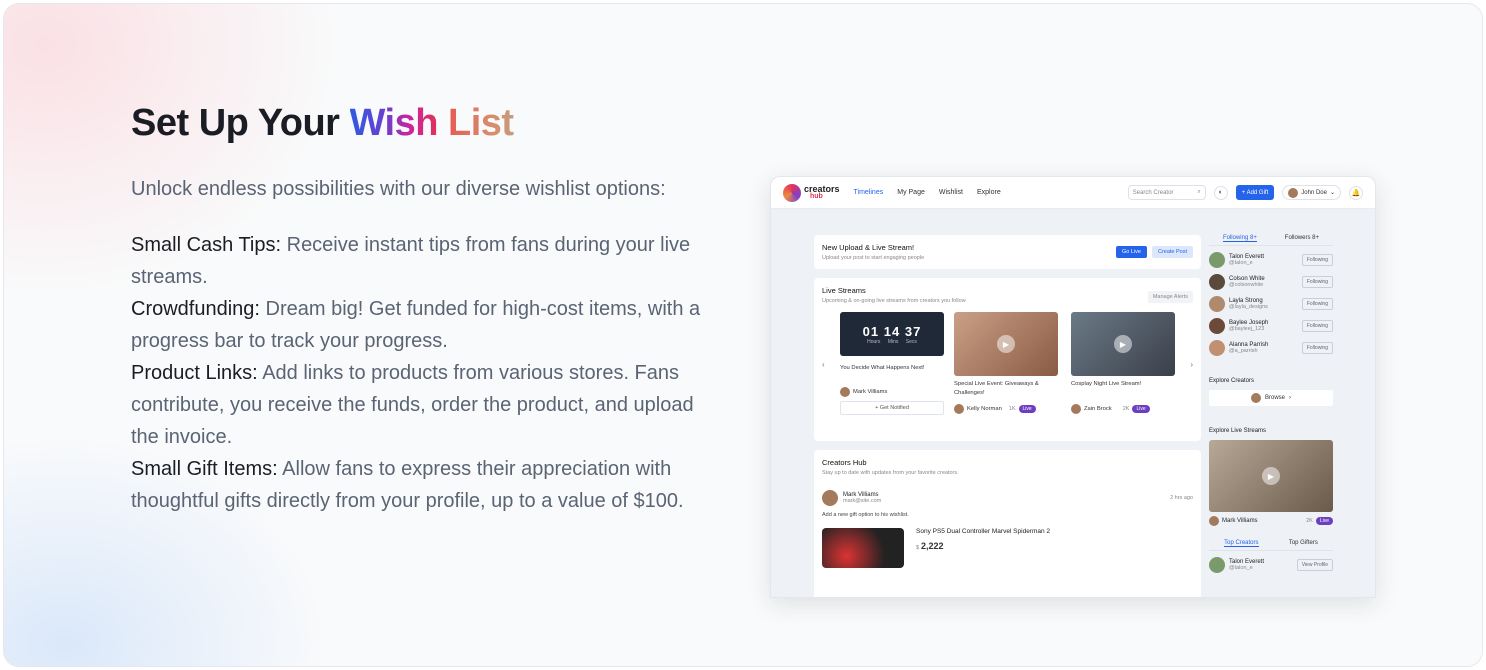  I want to click on next-arrow-icon: ›, so click(1191, 364).